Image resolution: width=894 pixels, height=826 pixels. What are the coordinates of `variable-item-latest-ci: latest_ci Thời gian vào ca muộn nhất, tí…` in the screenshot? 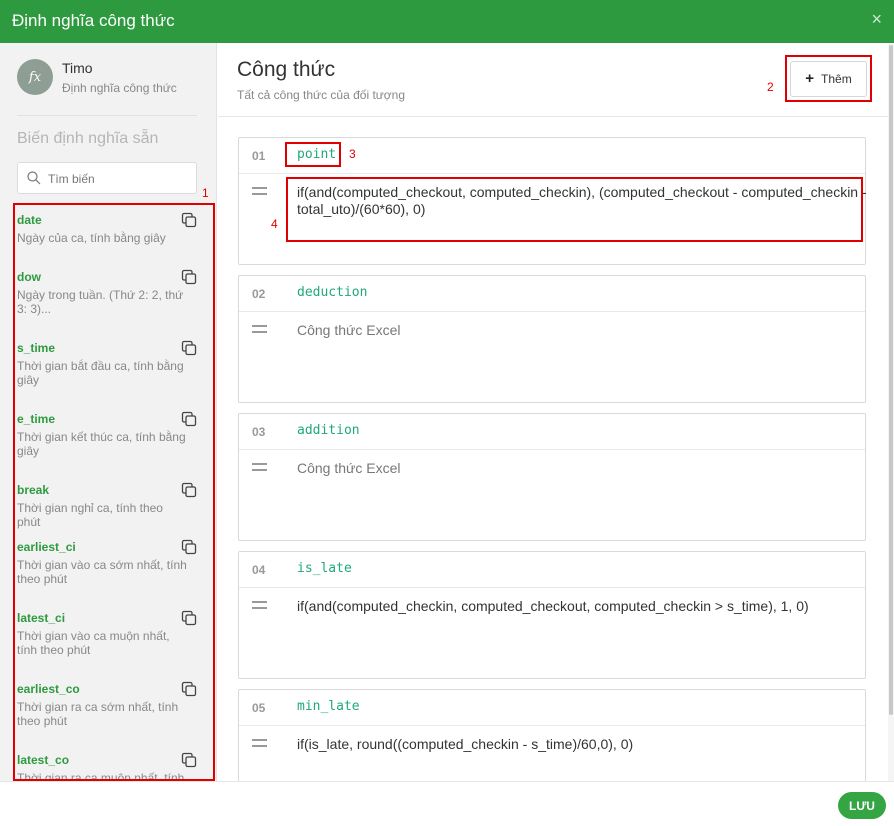 It's located at (112, 633).